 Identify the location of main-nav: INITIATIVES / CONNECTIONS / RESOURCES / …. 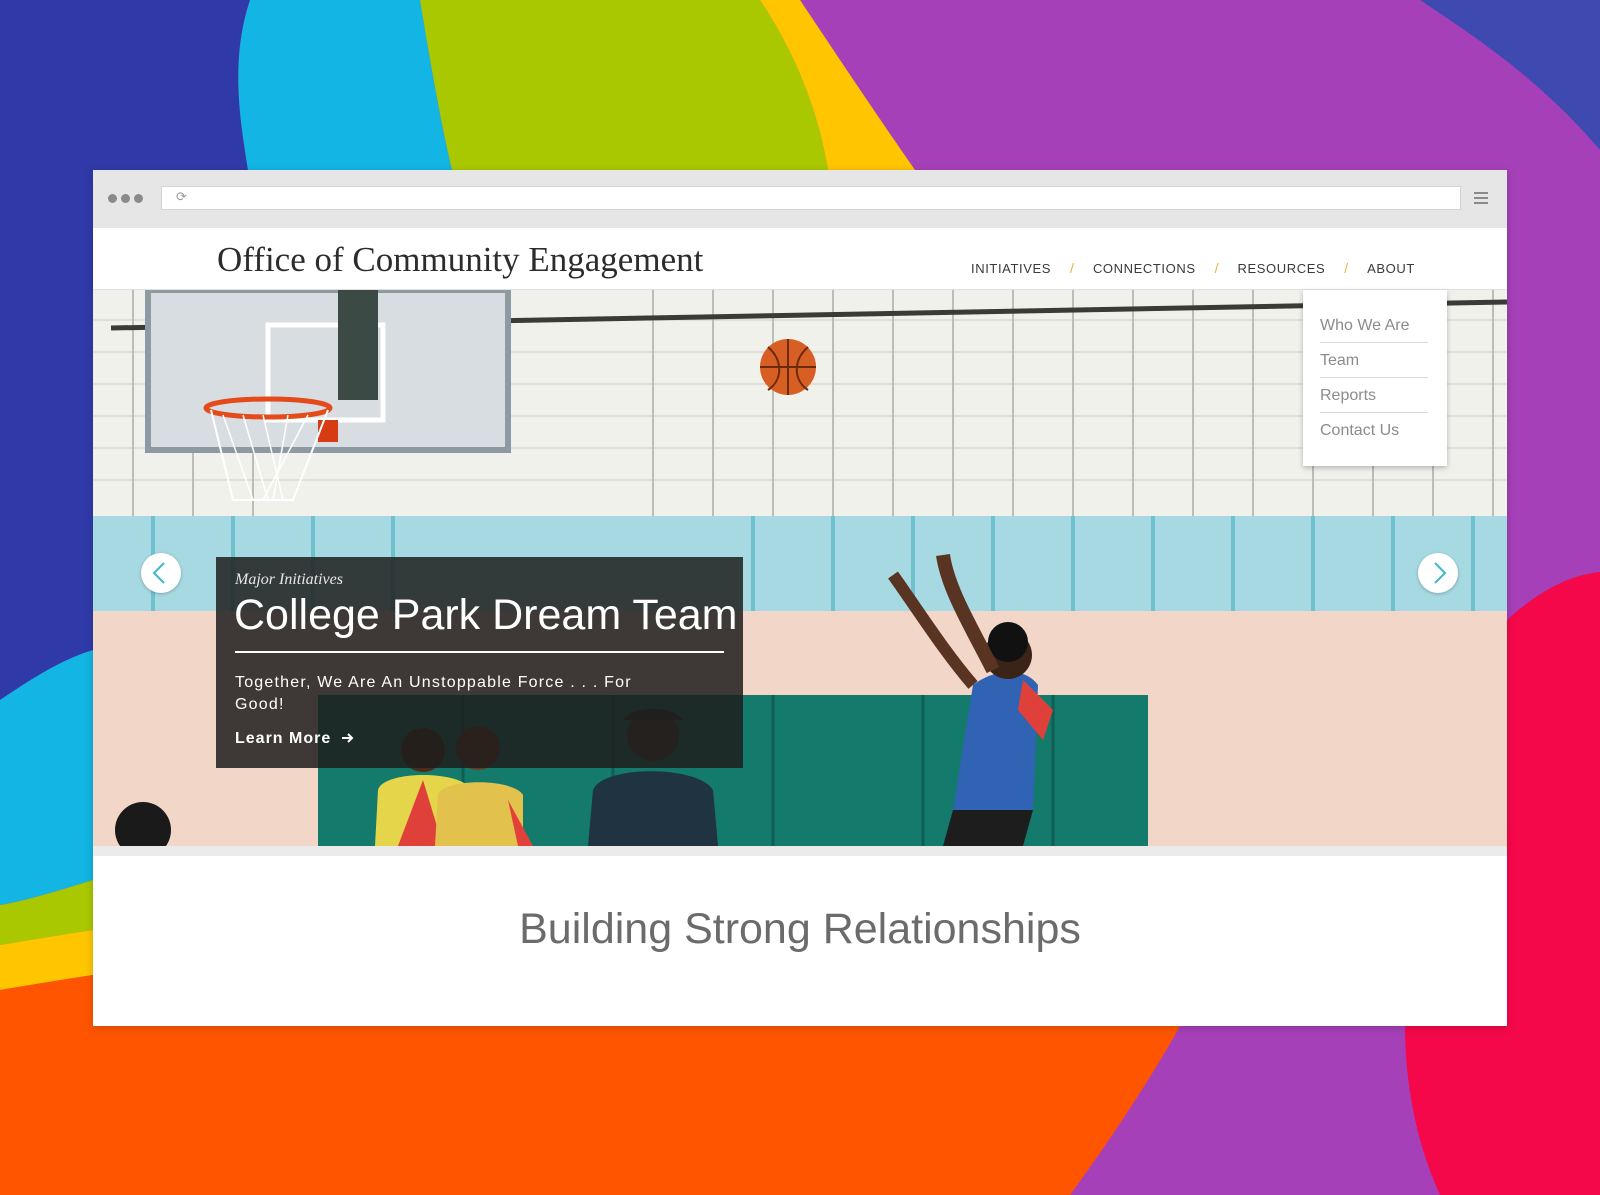
(1193, 268).